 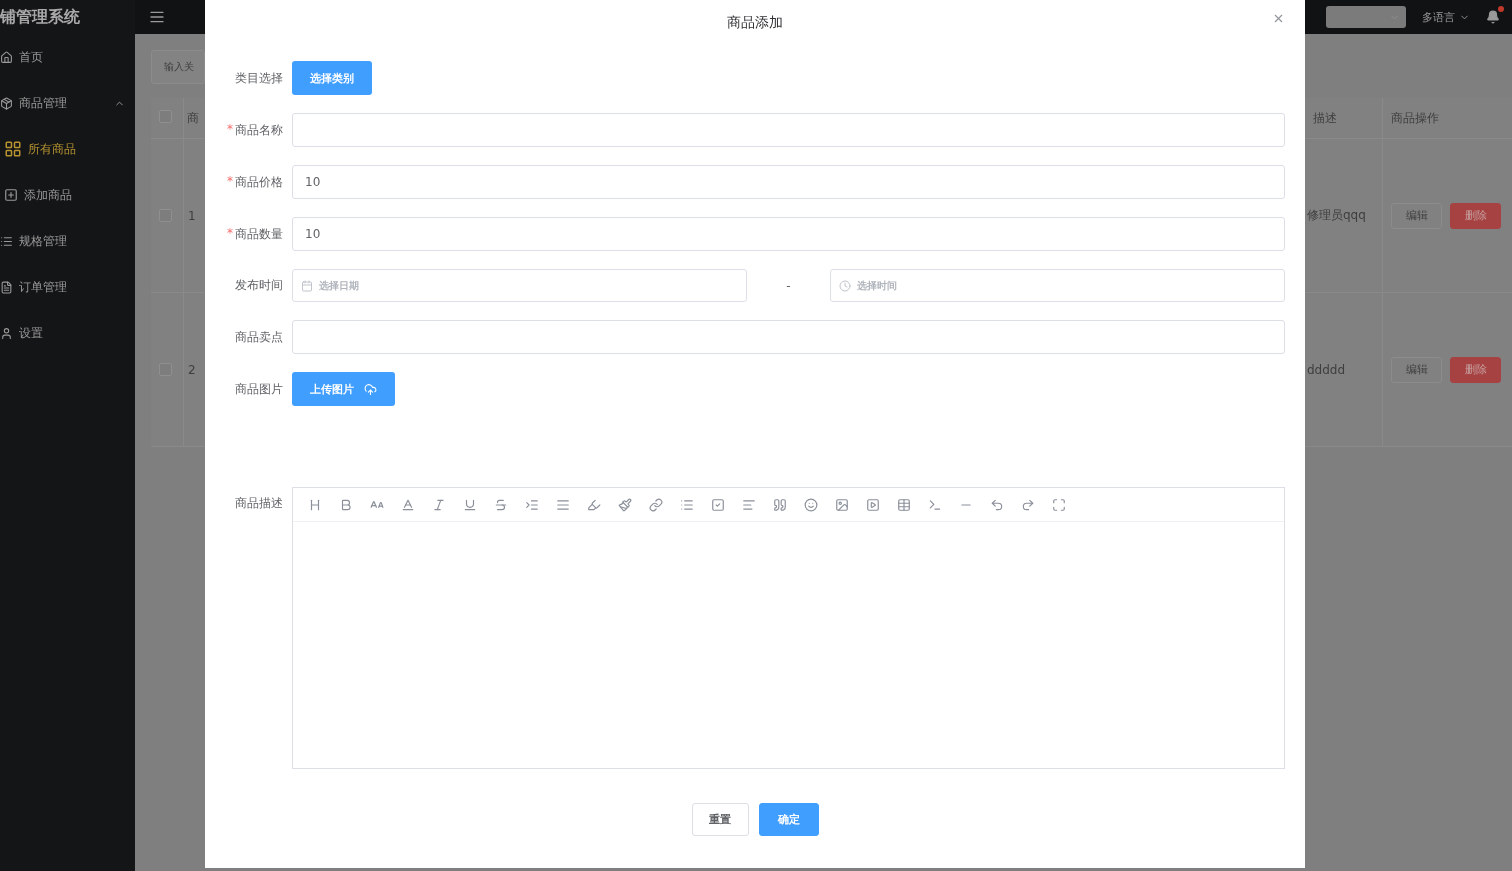 I want to click on home-icon, so click(x=6, y=57).